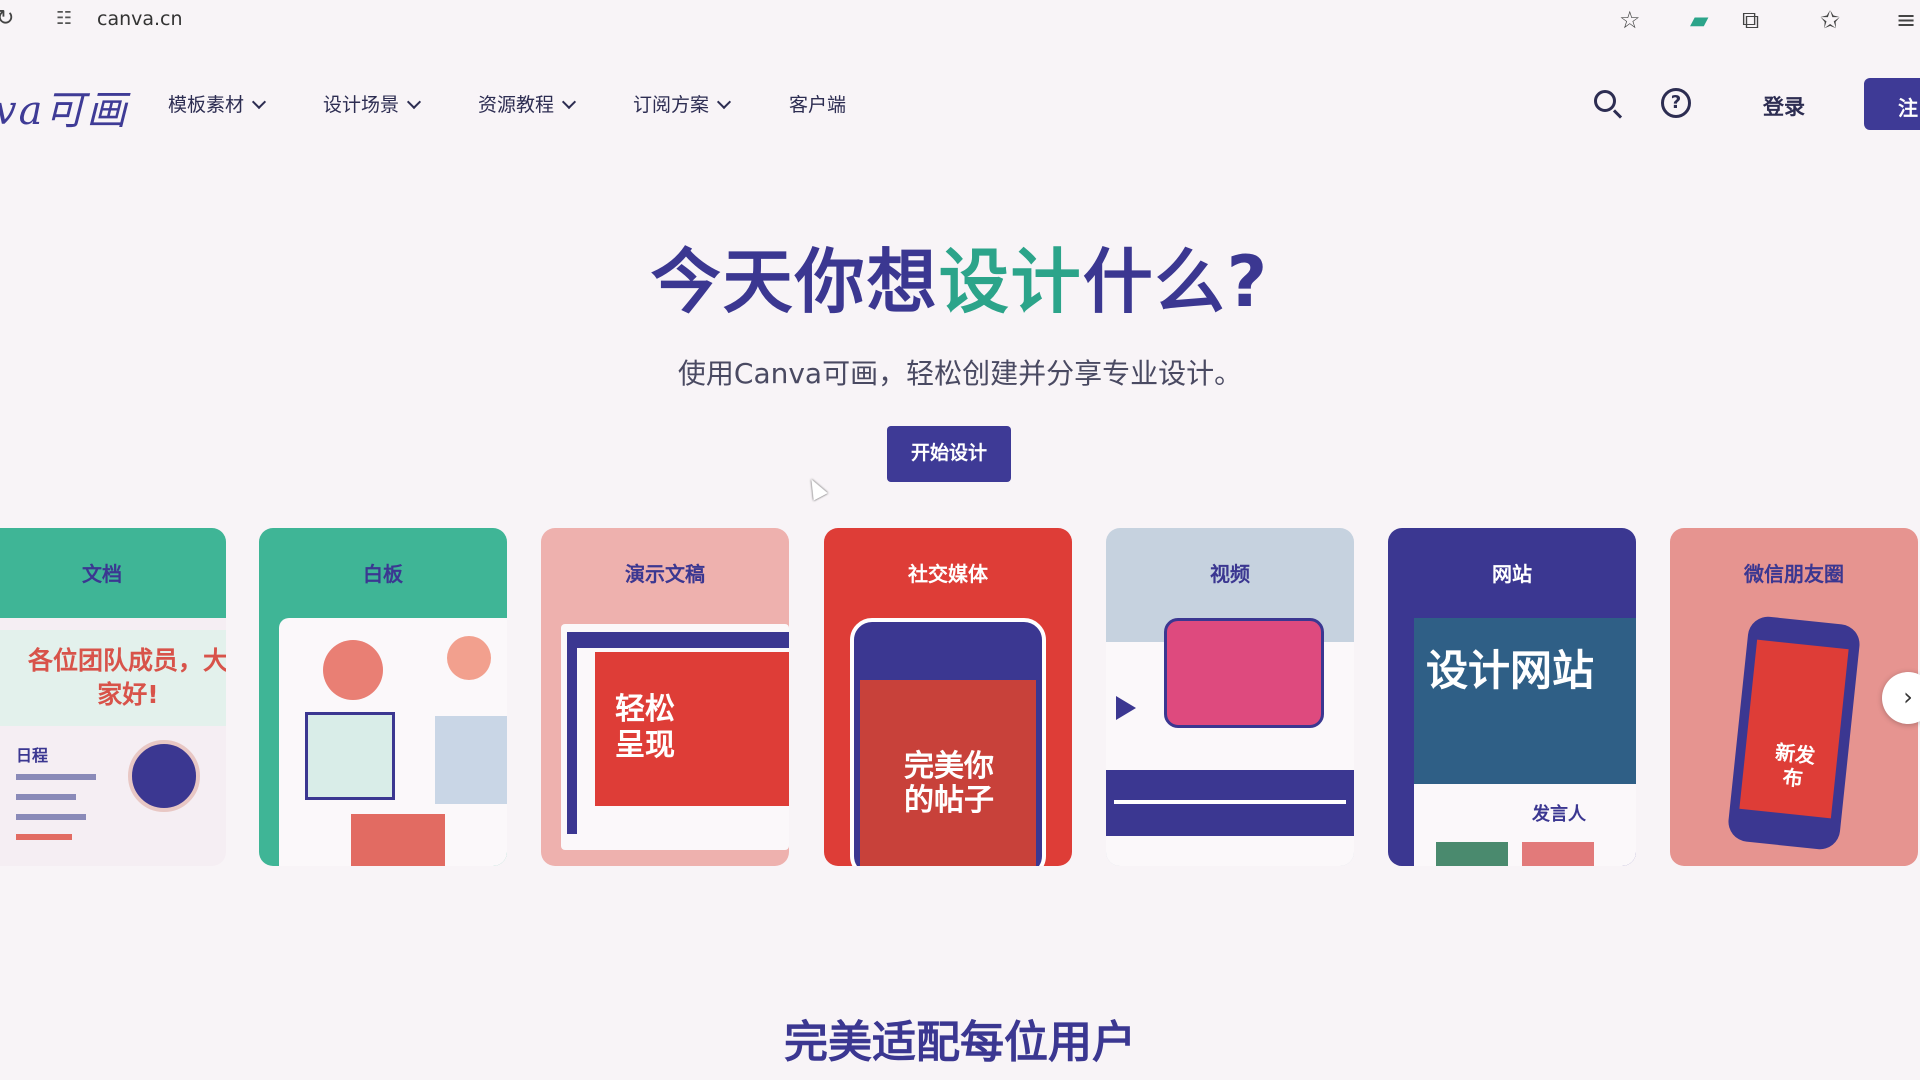  I want to click on nav-label: 模板素材, so click(206, 105).